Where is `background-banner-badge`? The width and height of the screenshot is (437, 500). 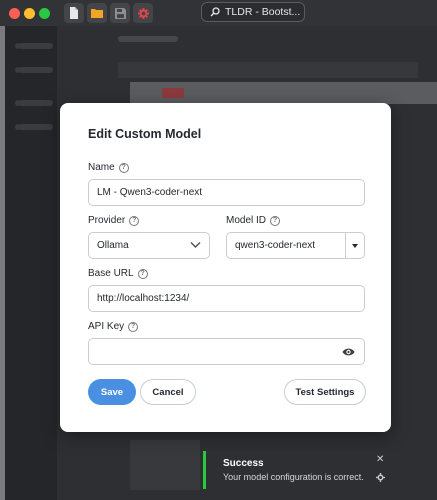 background-banner-badge is located at coordinates (173, 93).